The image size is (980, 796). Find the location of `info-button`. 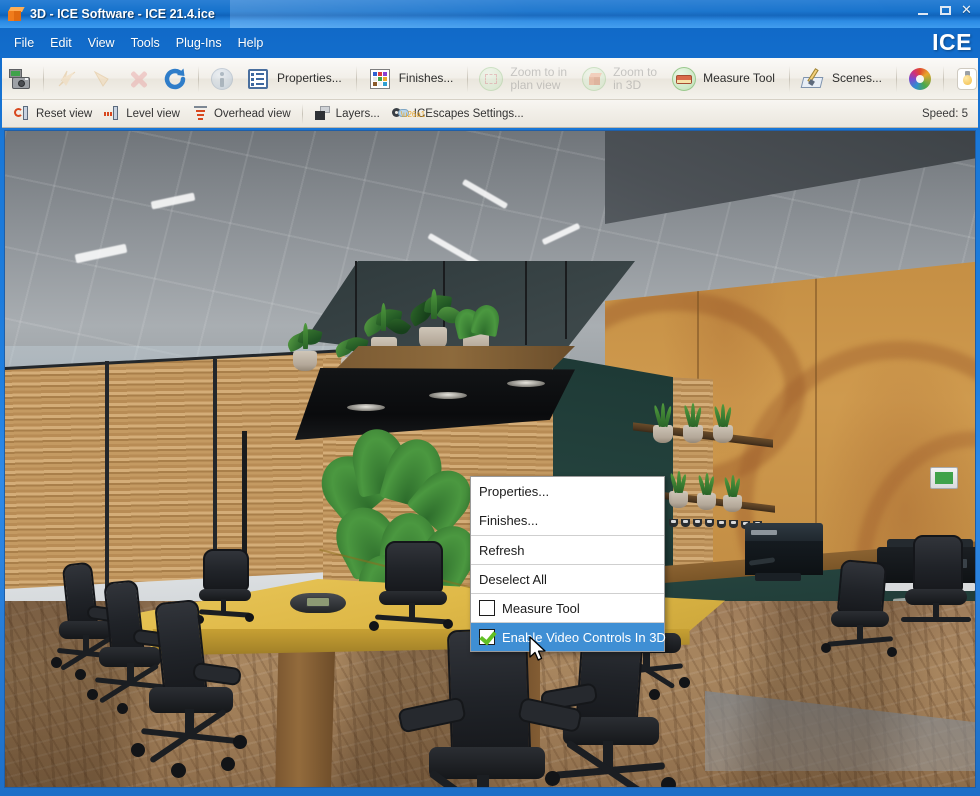

info-button is located at coordinates (222, 79).